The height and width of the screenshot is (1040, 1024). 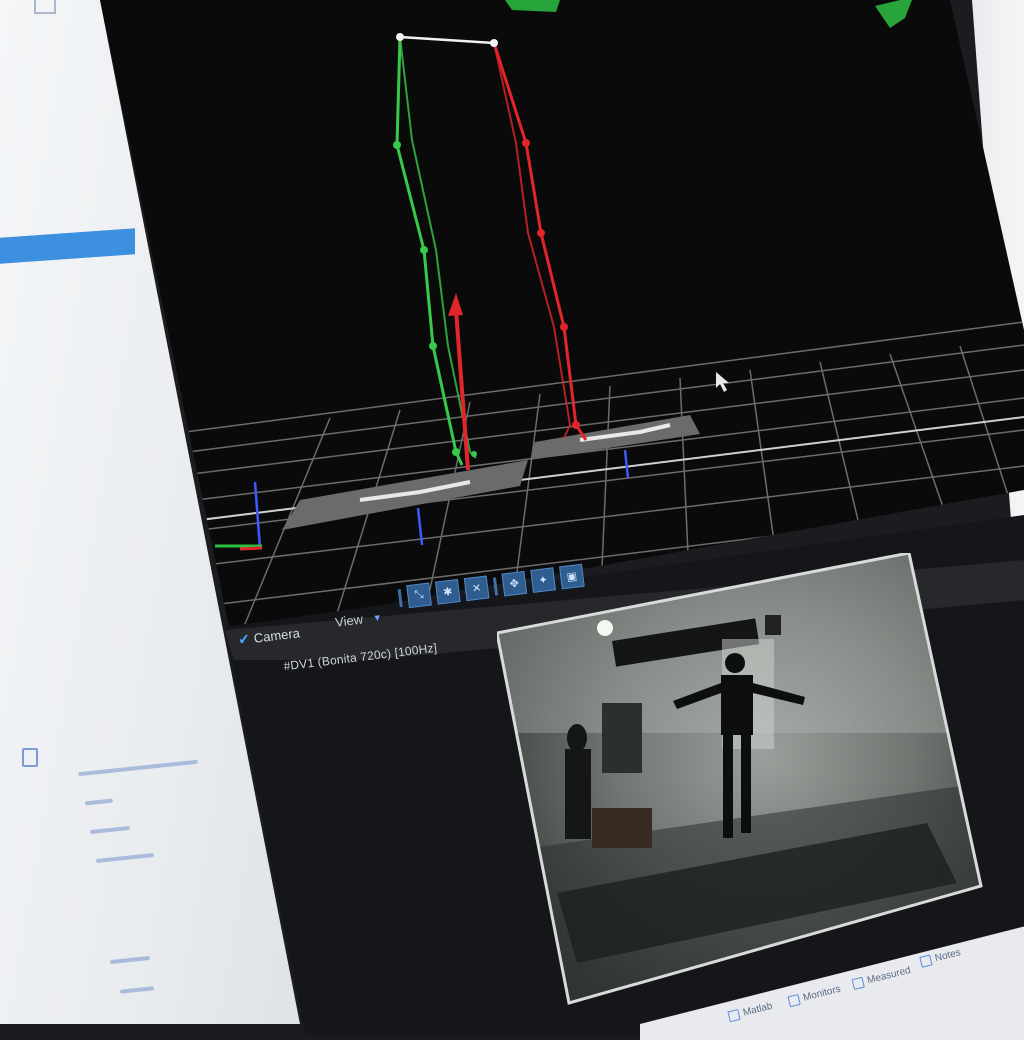 What do you see at coordinates (67, 246) in the screenshot?
I see `selected-tree-item` at bounding box center [67, 246].